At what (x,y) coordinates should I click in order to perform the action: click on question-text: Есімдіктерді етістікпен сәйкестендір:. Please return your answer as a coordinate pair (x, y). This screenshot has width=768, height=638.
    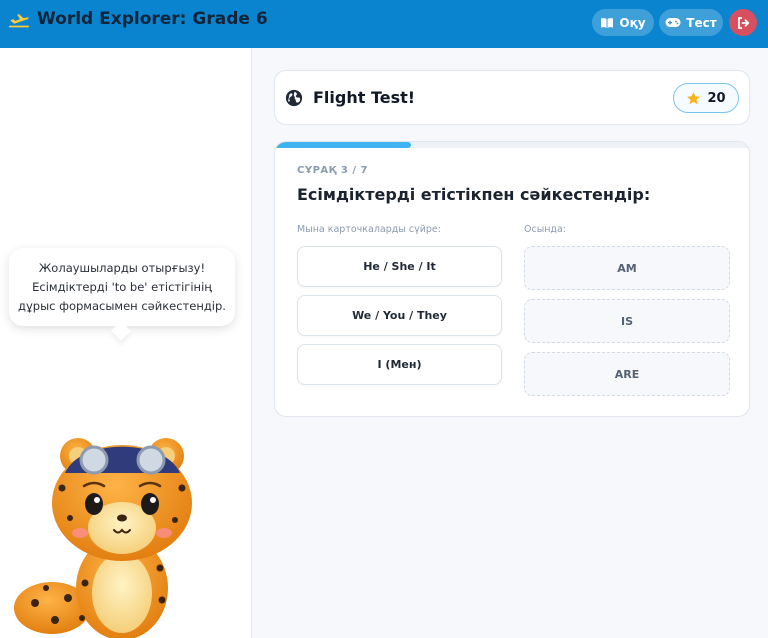
    Looking at the image, I should click on (474, 194).